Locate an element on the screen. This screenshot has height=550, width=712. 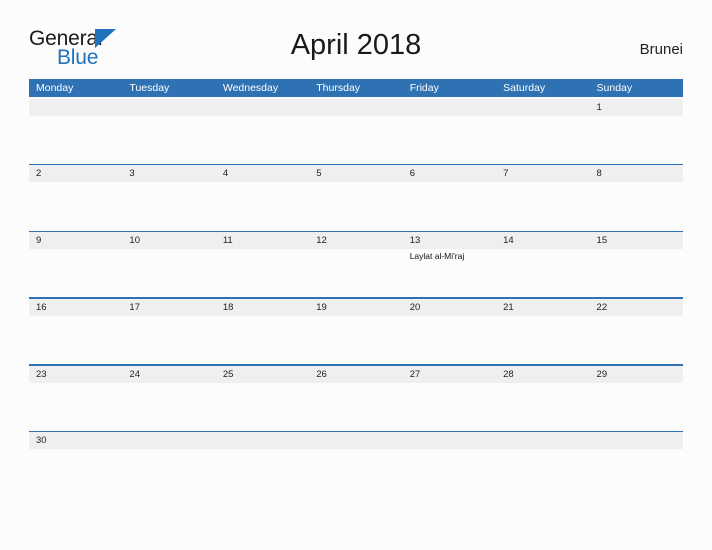
page-header: General Blue April 2018 Brunei is located at coordinates (356, 39).